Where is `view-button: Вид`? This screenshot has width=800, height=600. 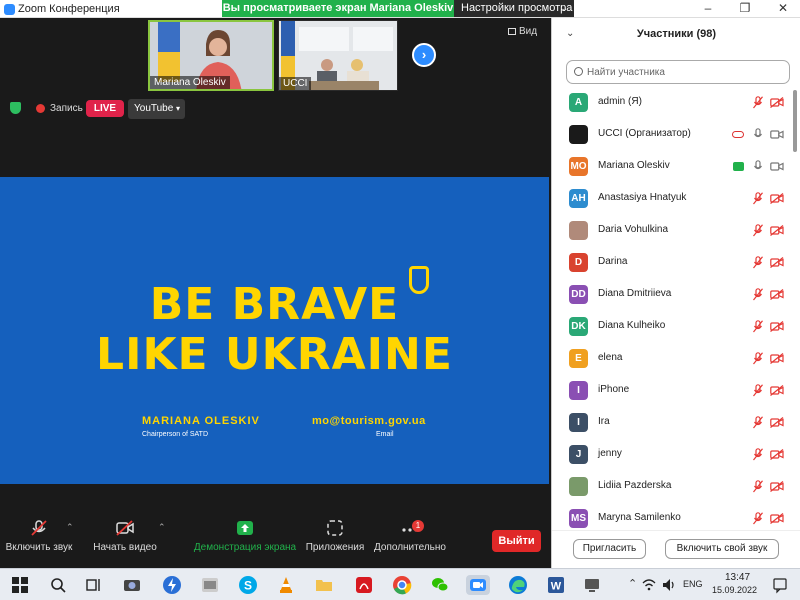 view-button: Вид is located at coordinates (522, 31).